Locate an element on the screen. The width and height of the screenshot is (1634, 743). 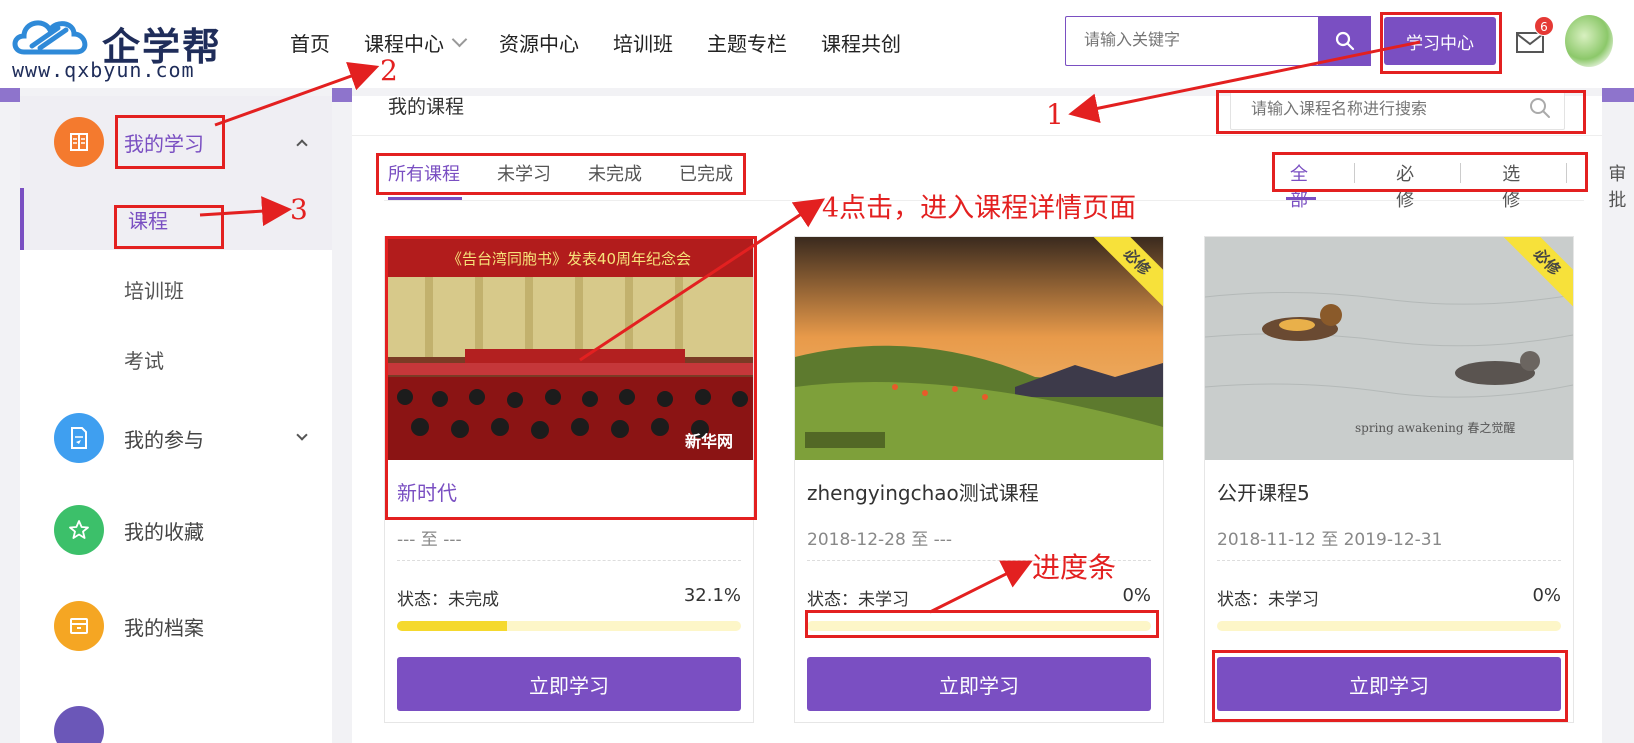
nav-topics: 主题专栏 is located at coordinates (747, 42).